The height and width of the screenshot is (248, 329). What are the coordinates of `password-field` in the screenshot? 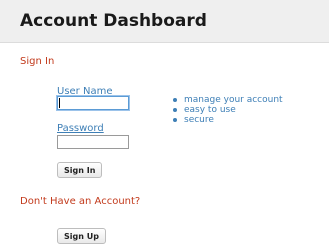 It's located at (93, 142).